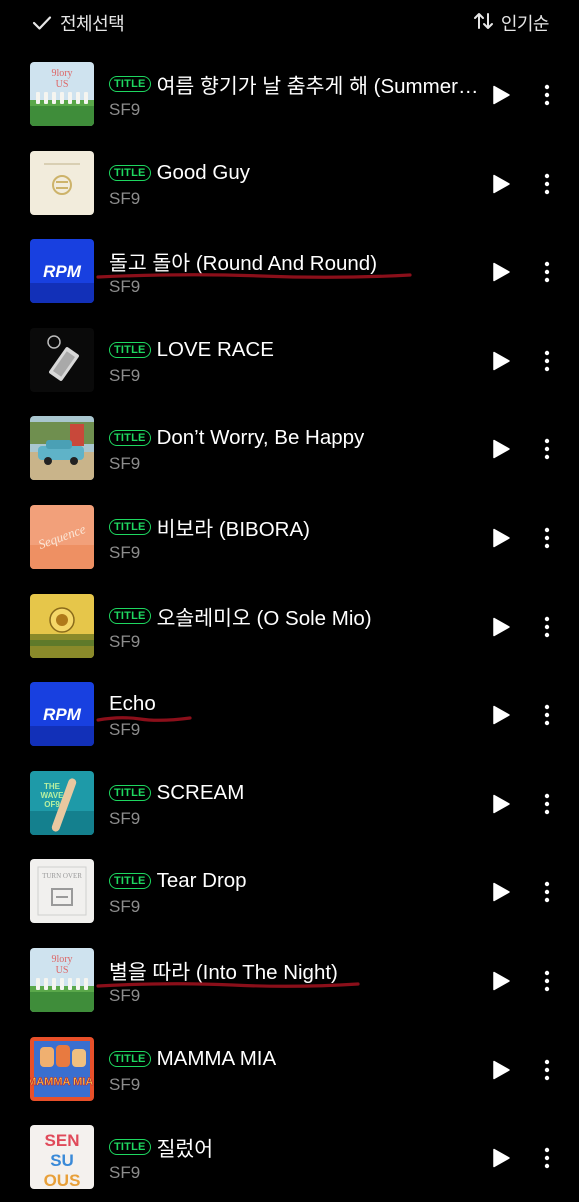 Image resolution: width=579 pixels, height=1202 pixels. I want to click on song-title-line: TITLE 질렀어, so click(295, 1147).